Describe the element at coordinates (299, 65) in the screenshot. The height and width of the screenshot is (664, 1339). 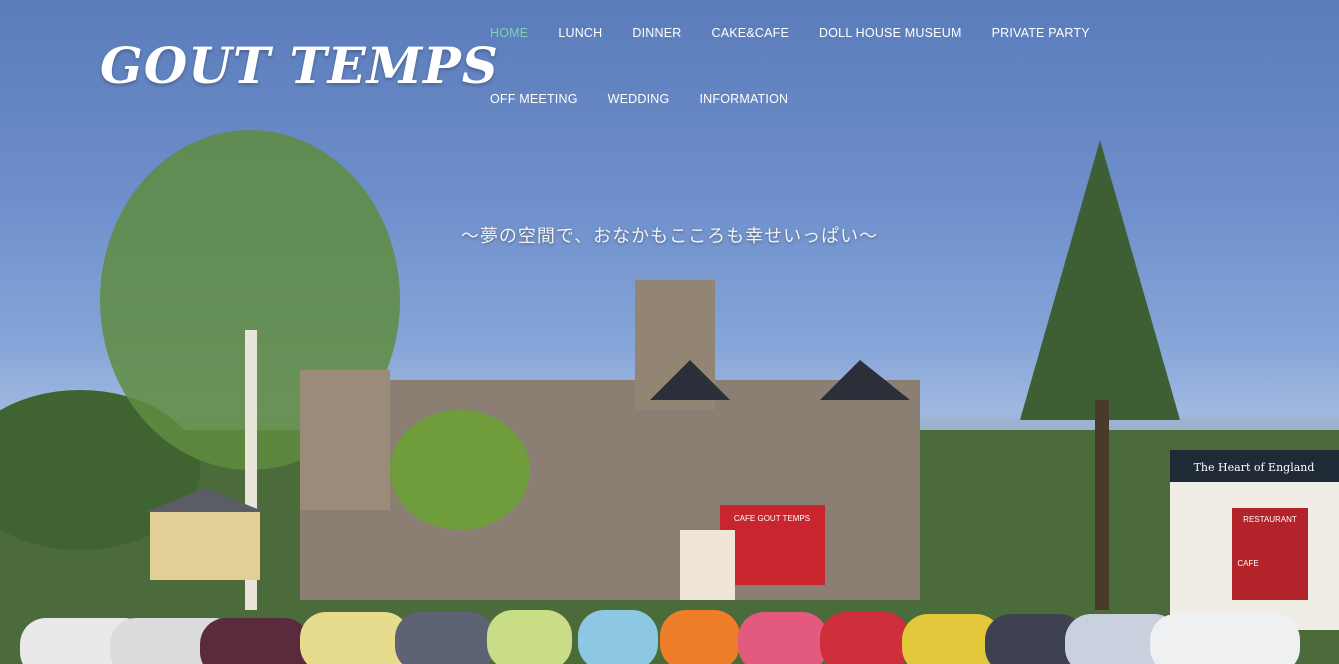
I see `site-logo: GOUT TEMPS` at that location.